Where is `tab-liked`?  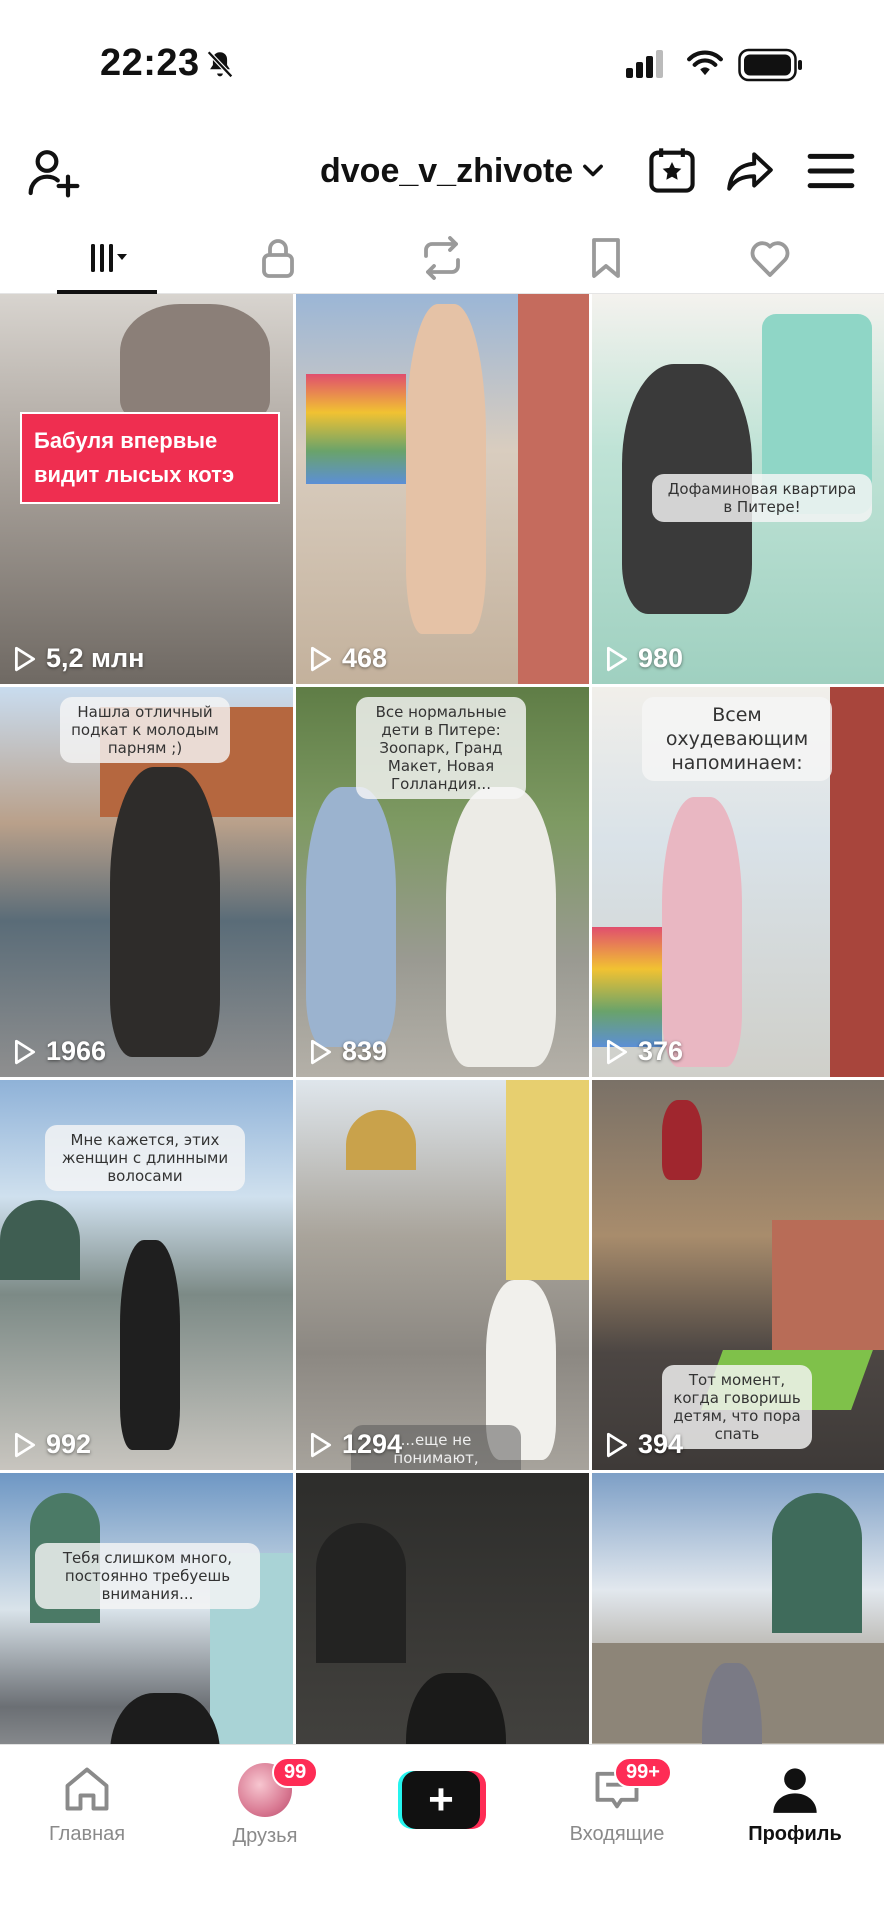
tab-liked is located at coordinates (770, 258).